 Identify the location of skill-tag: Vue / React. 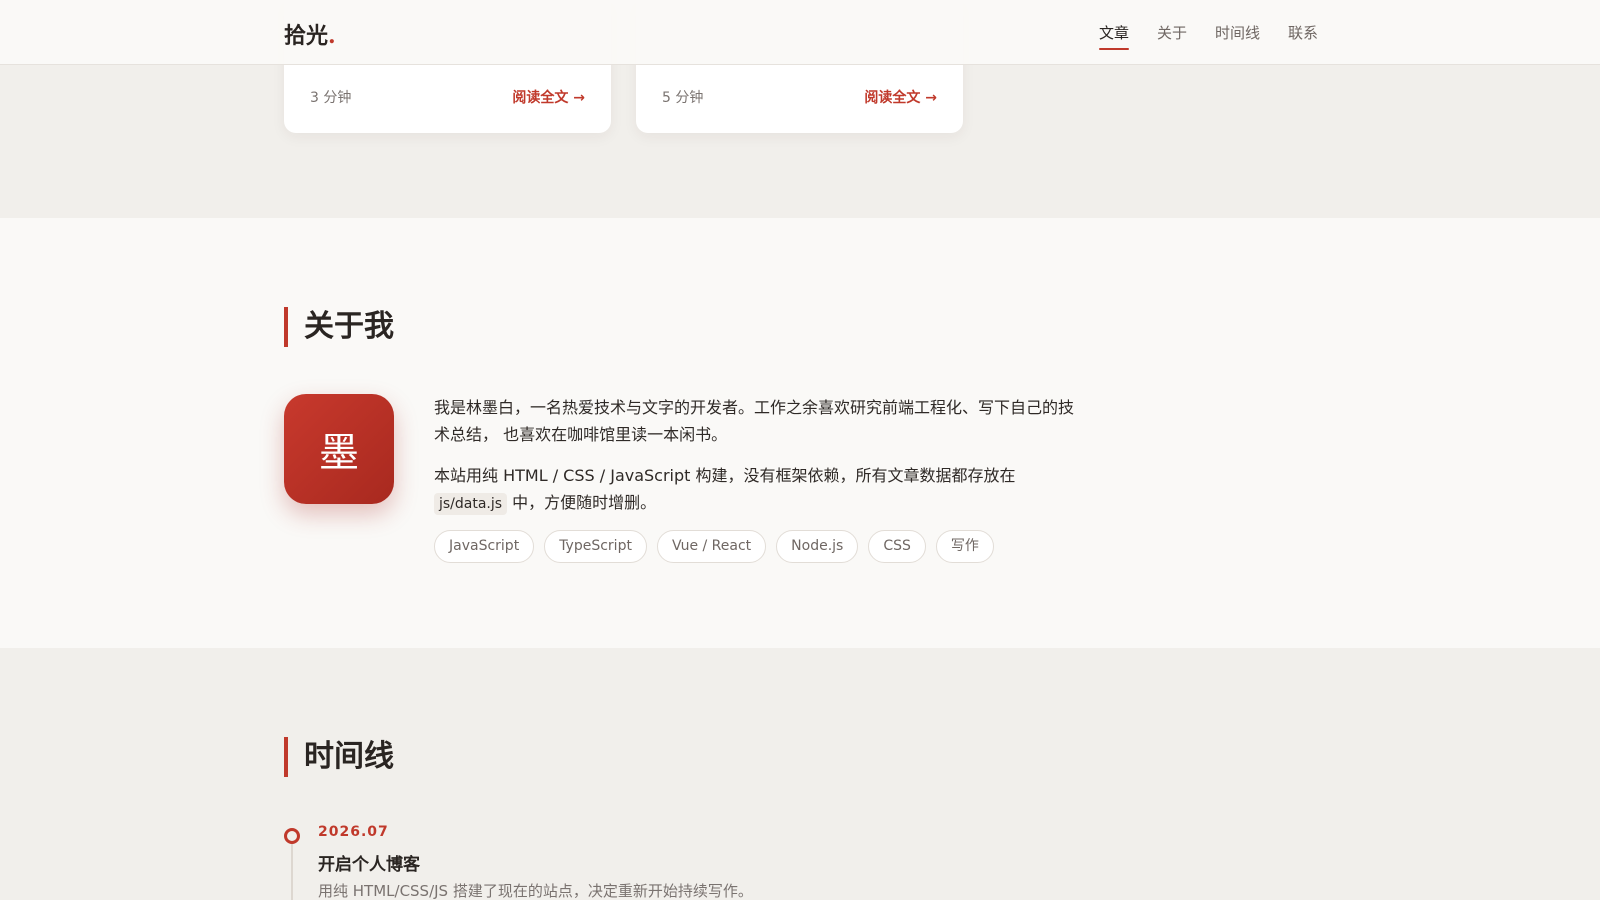
(711, 546).